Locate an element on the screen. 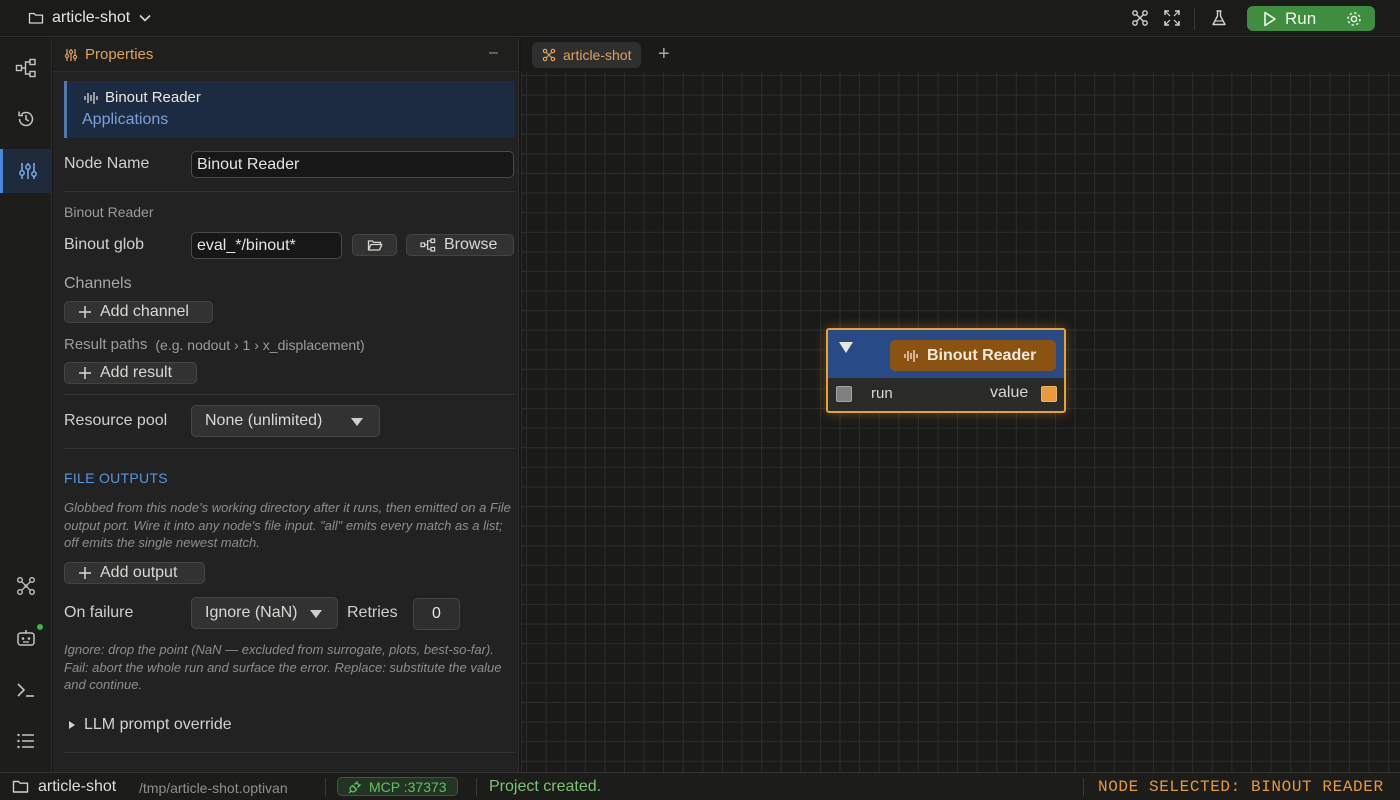 The image size is (1400, 800). add-channel-label: Add channel is located at coordinates (144, 311).